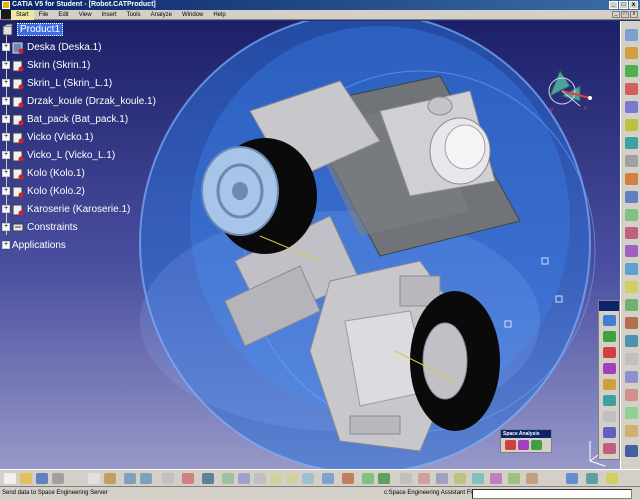  I want to click on tree-item-vicko-l: + Vicko_L (Vicko_L.1), so click(58, 155).